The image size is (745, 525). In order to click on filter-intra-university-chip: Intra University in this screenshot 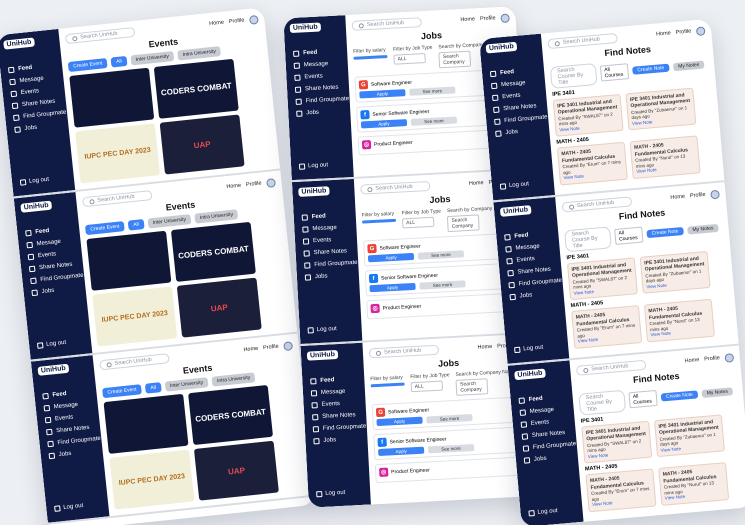, I will do `click(199, 53)`.